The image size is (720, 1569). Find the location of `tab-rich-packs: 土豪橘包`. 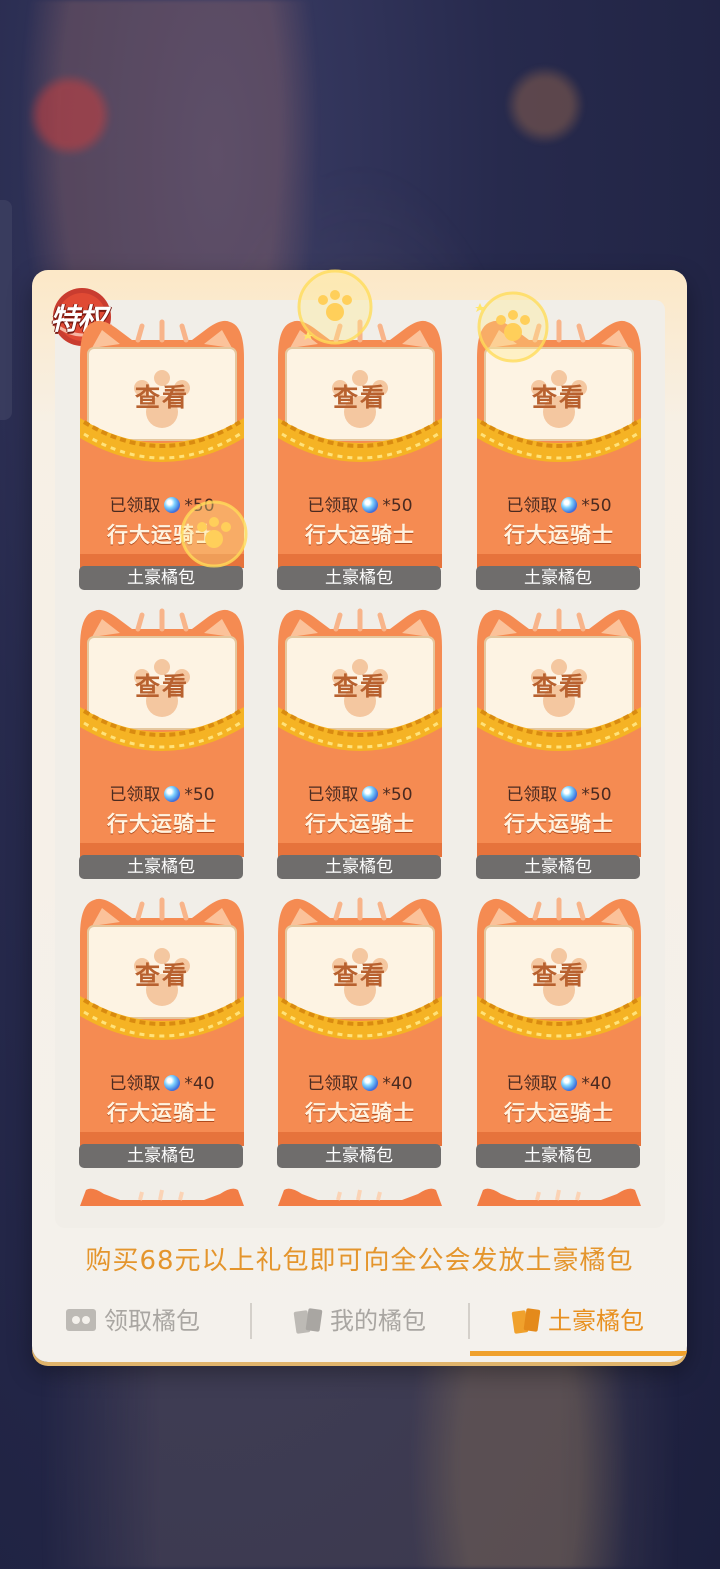

tab-rich-packs: 土豪橘包 is located at coordinates (577, 1321).